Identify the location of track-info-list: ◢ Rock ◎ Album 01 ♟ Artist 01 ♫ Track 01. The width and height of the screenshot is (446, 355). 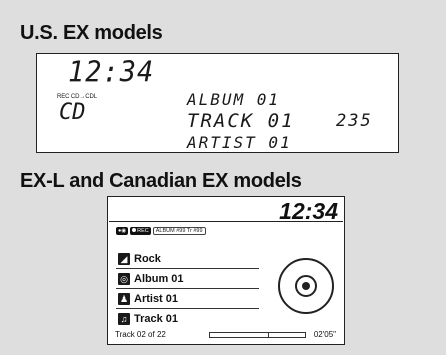
(187, 289).